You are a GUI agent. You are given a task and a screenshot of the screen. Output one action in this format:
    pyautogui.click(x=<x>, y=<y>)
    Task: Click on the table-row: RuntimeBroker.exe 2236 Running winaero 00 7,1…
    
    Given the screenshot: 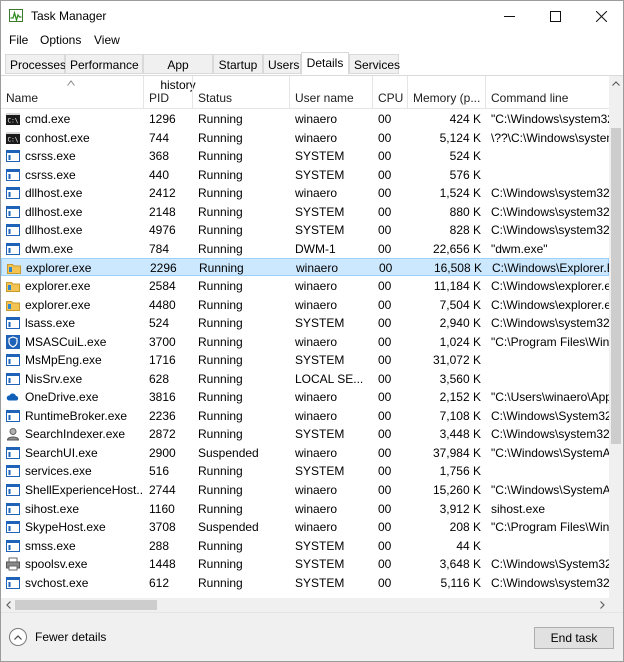 What is the action you would take?
    pyautogui.click(x=305, y=416)
    